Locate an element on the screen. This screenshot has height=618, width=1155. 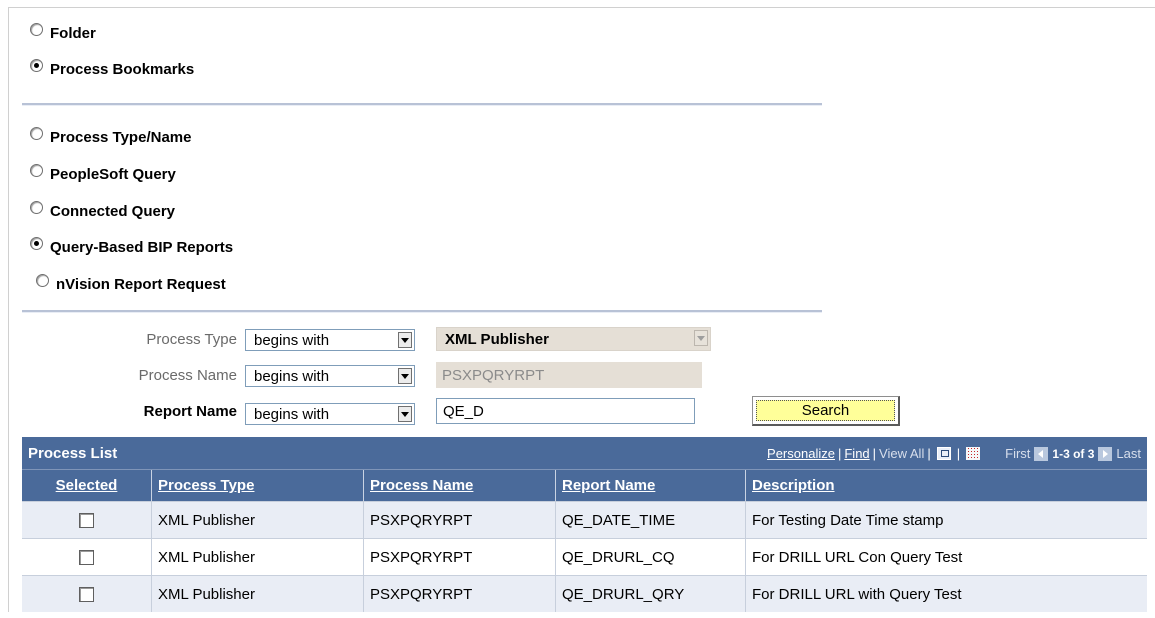
radio-process-type-name-label: Process Type/Name is located at coordinates (121, 137).